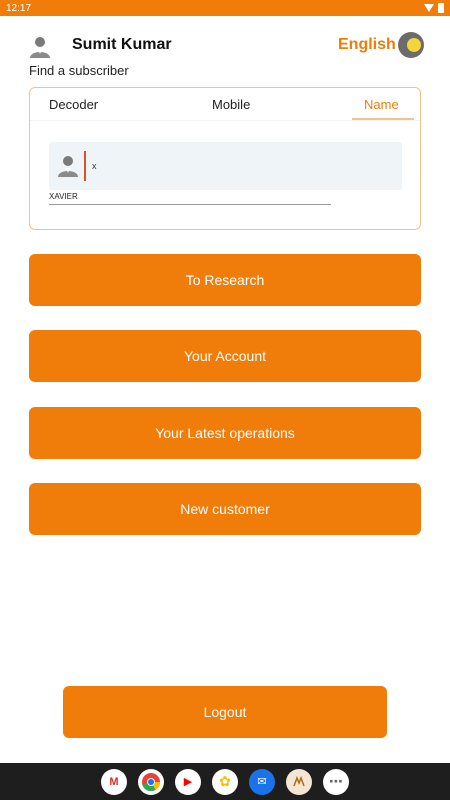 This screenshot has width=450, height=800. I want to click on latest-operations-button: Your Latest operations, so click(225, 433).